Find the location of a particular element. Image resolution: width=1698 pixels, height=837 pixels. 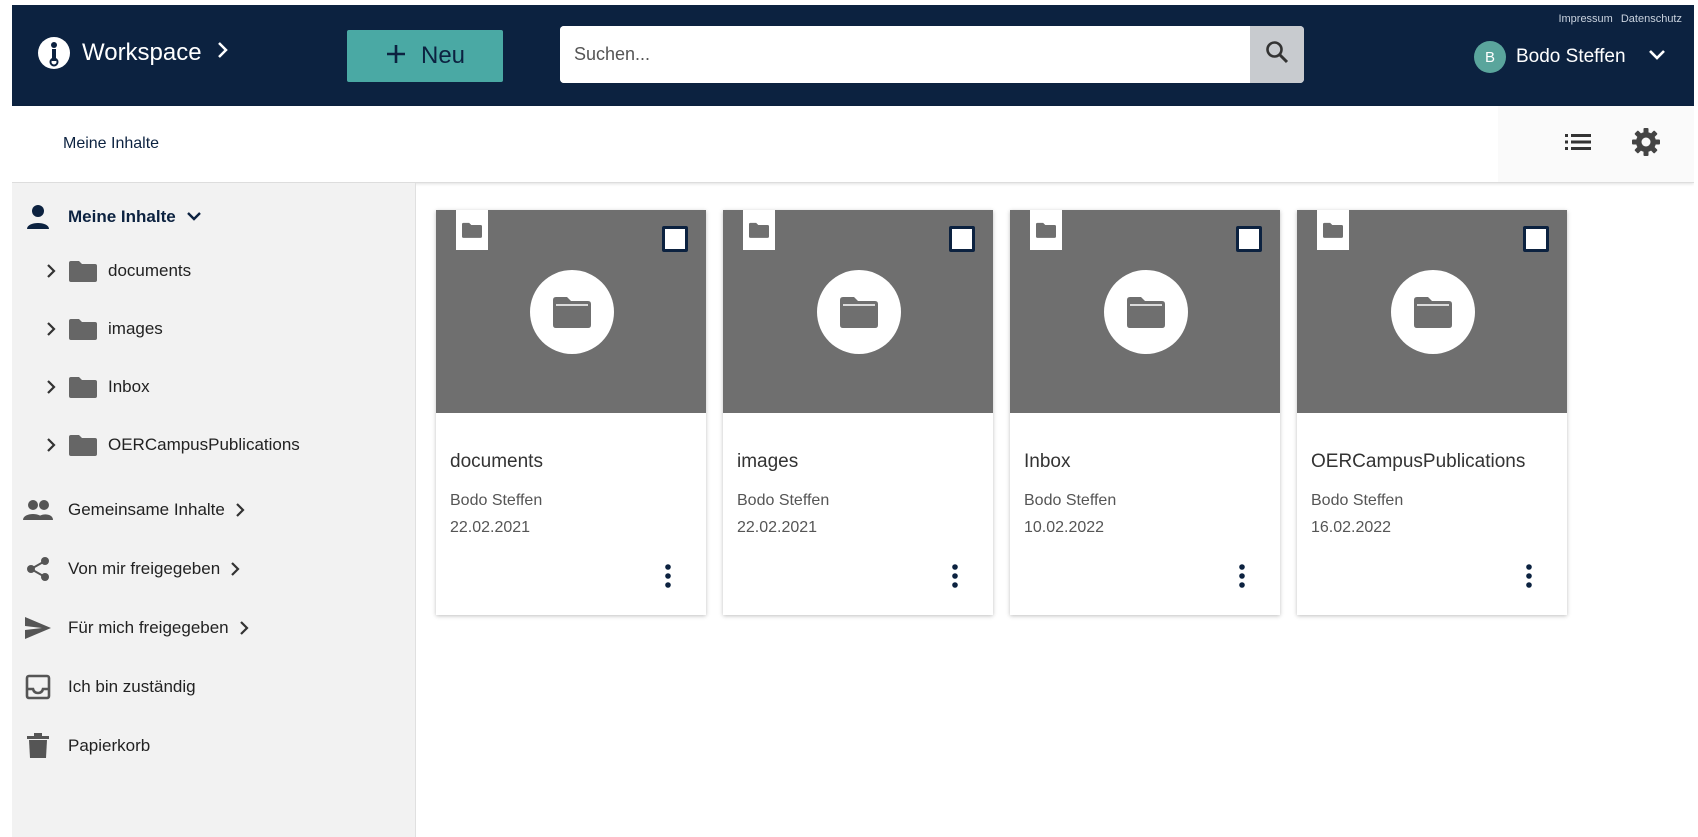

card-title: OERCampusPublications is located at coordinates (1418, 461).